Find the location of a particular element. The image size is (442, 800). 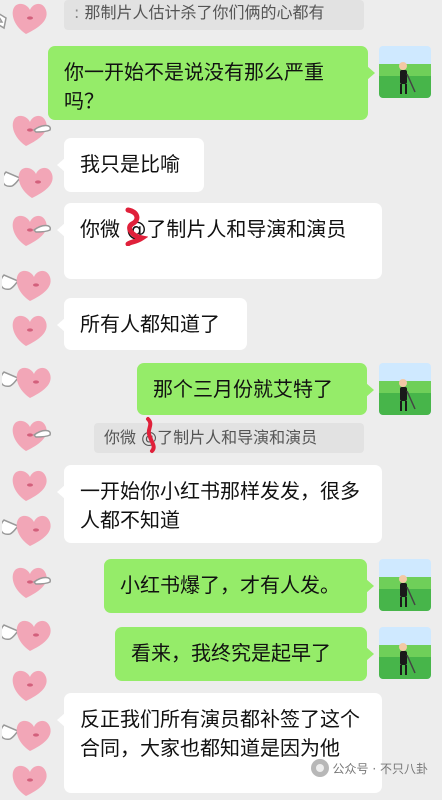

message-text: 一开始你小红书那样发发，很多人都不知道 is located at coordinates (220, 505).